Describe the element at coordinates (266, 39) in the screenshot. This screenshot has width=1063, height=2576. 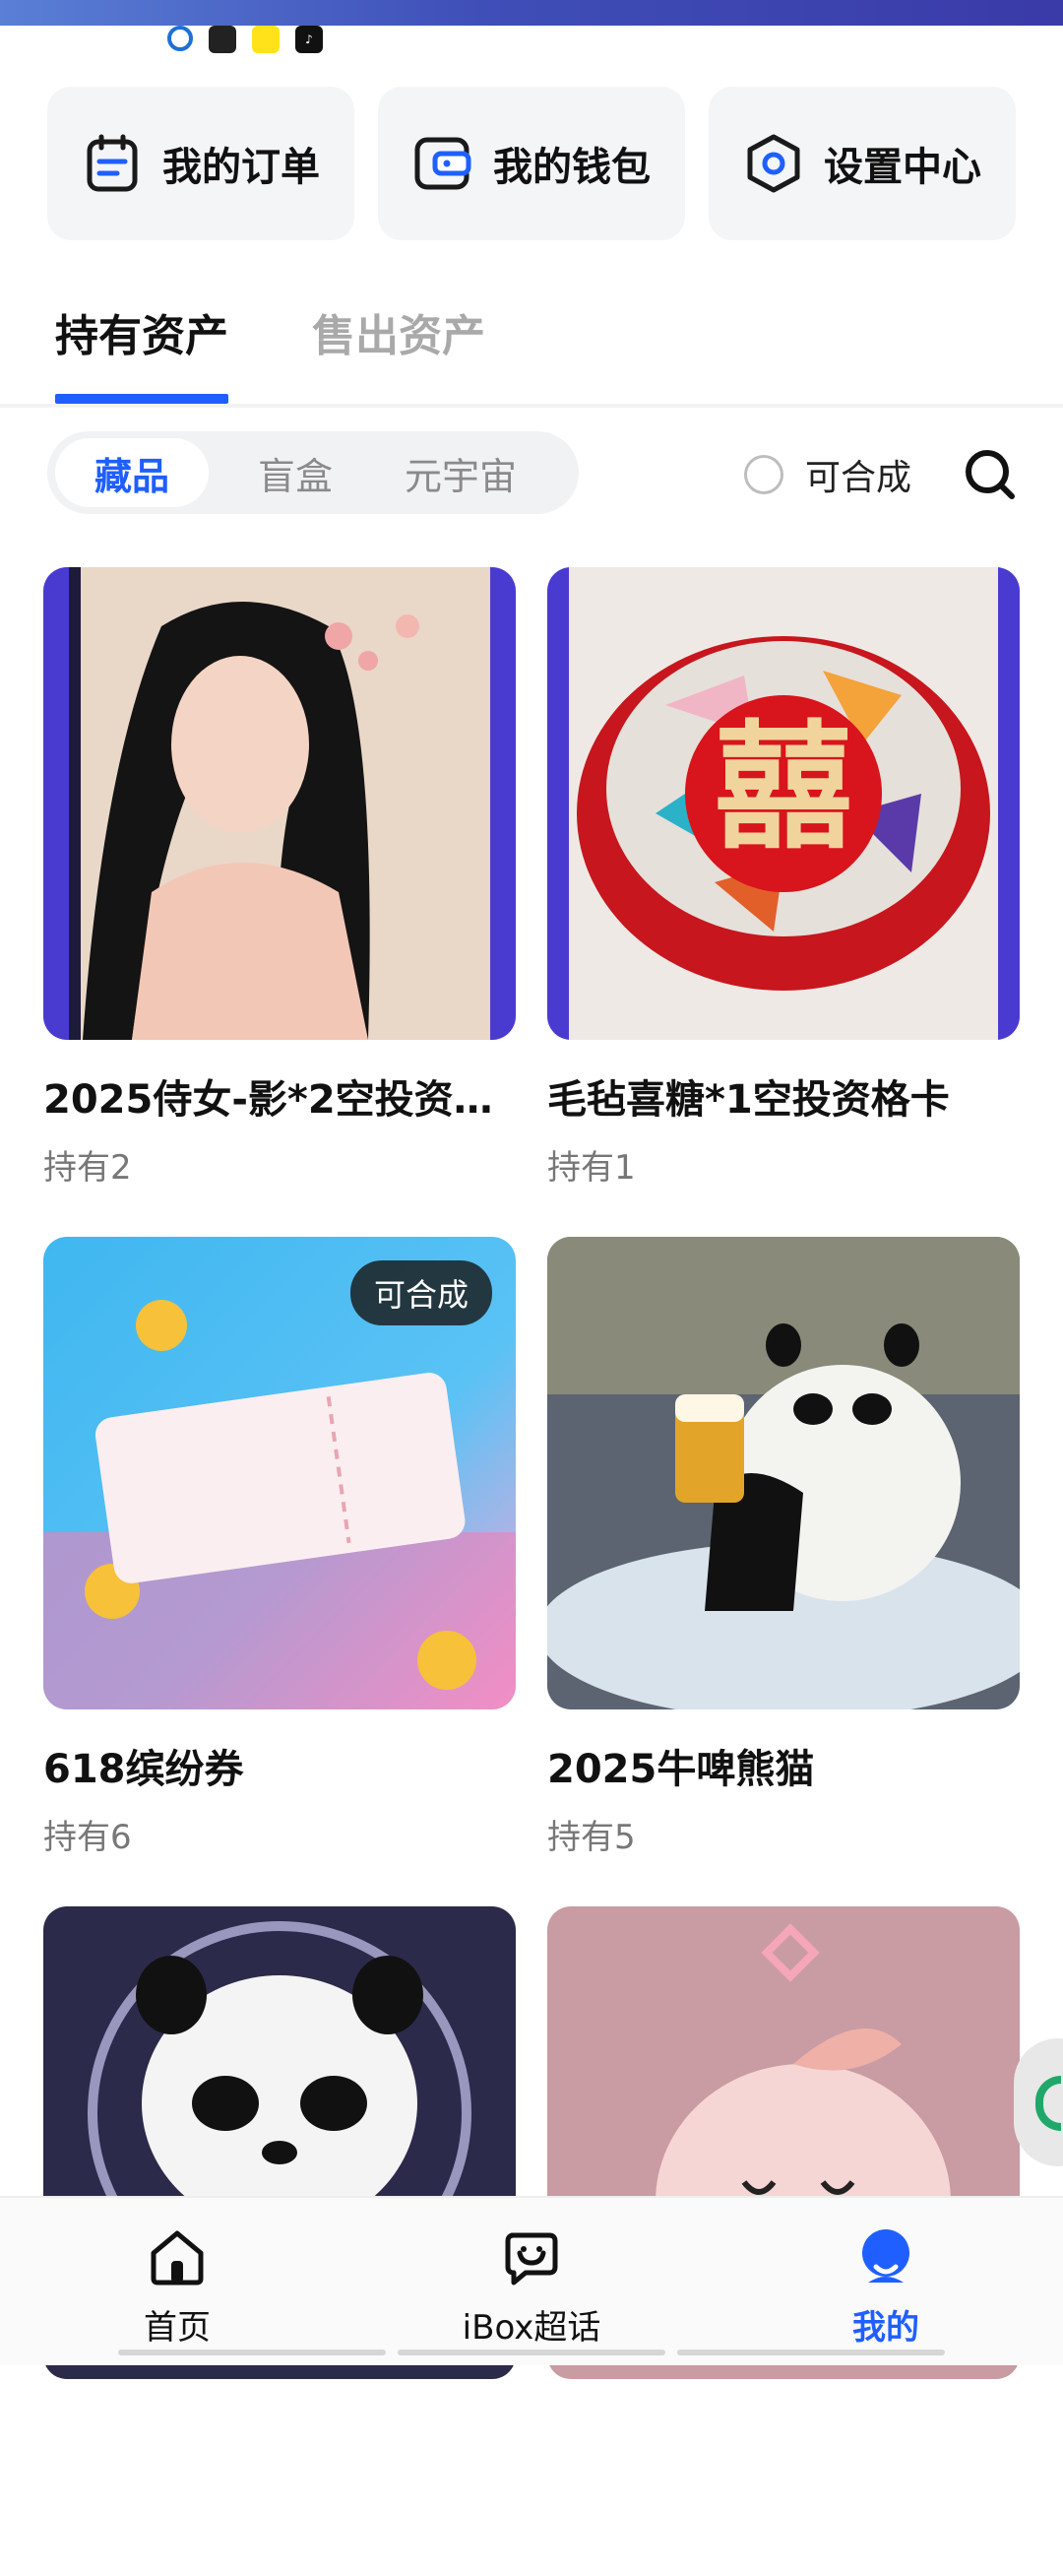
I see `yellow-app-icon` at that location.